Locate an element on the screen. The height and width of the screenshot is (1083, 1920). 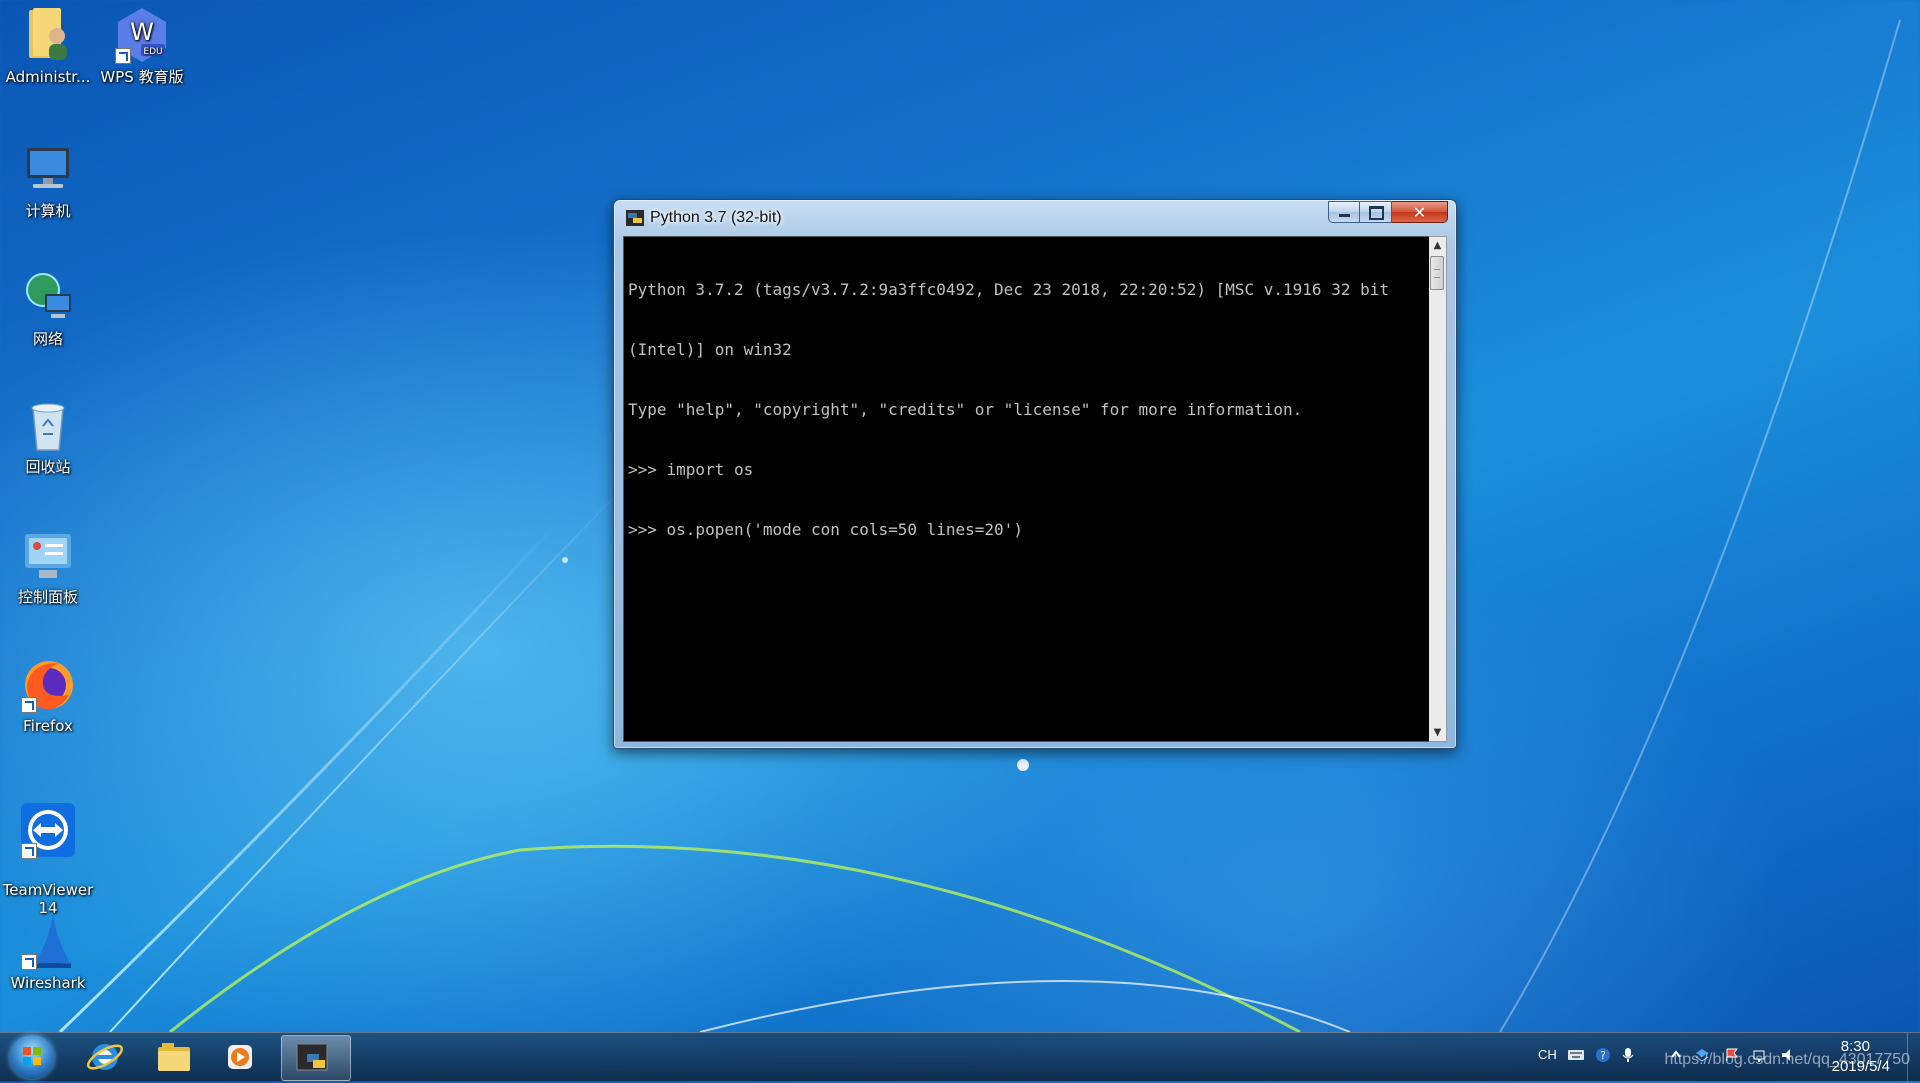
minimize-button is located at coordinates (1344, 212).